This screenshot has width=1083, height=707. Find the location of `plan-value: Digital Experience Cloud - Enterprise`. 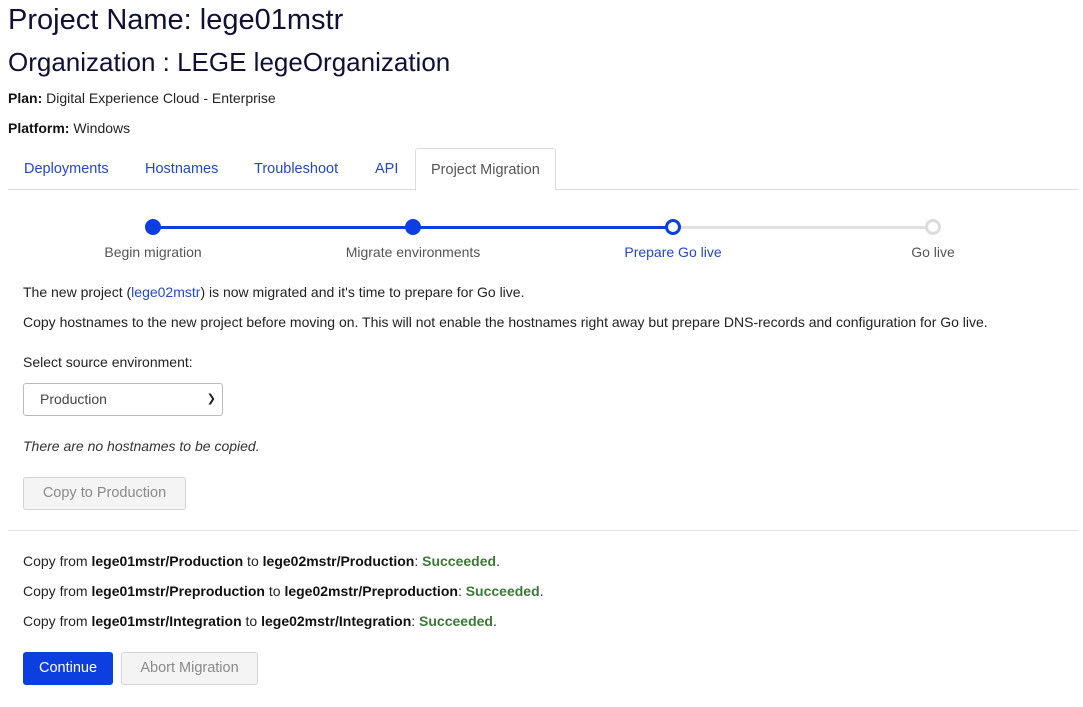

plan-value: Digital Experience Cloud - Enterprise is located at coordinates (161, 98).